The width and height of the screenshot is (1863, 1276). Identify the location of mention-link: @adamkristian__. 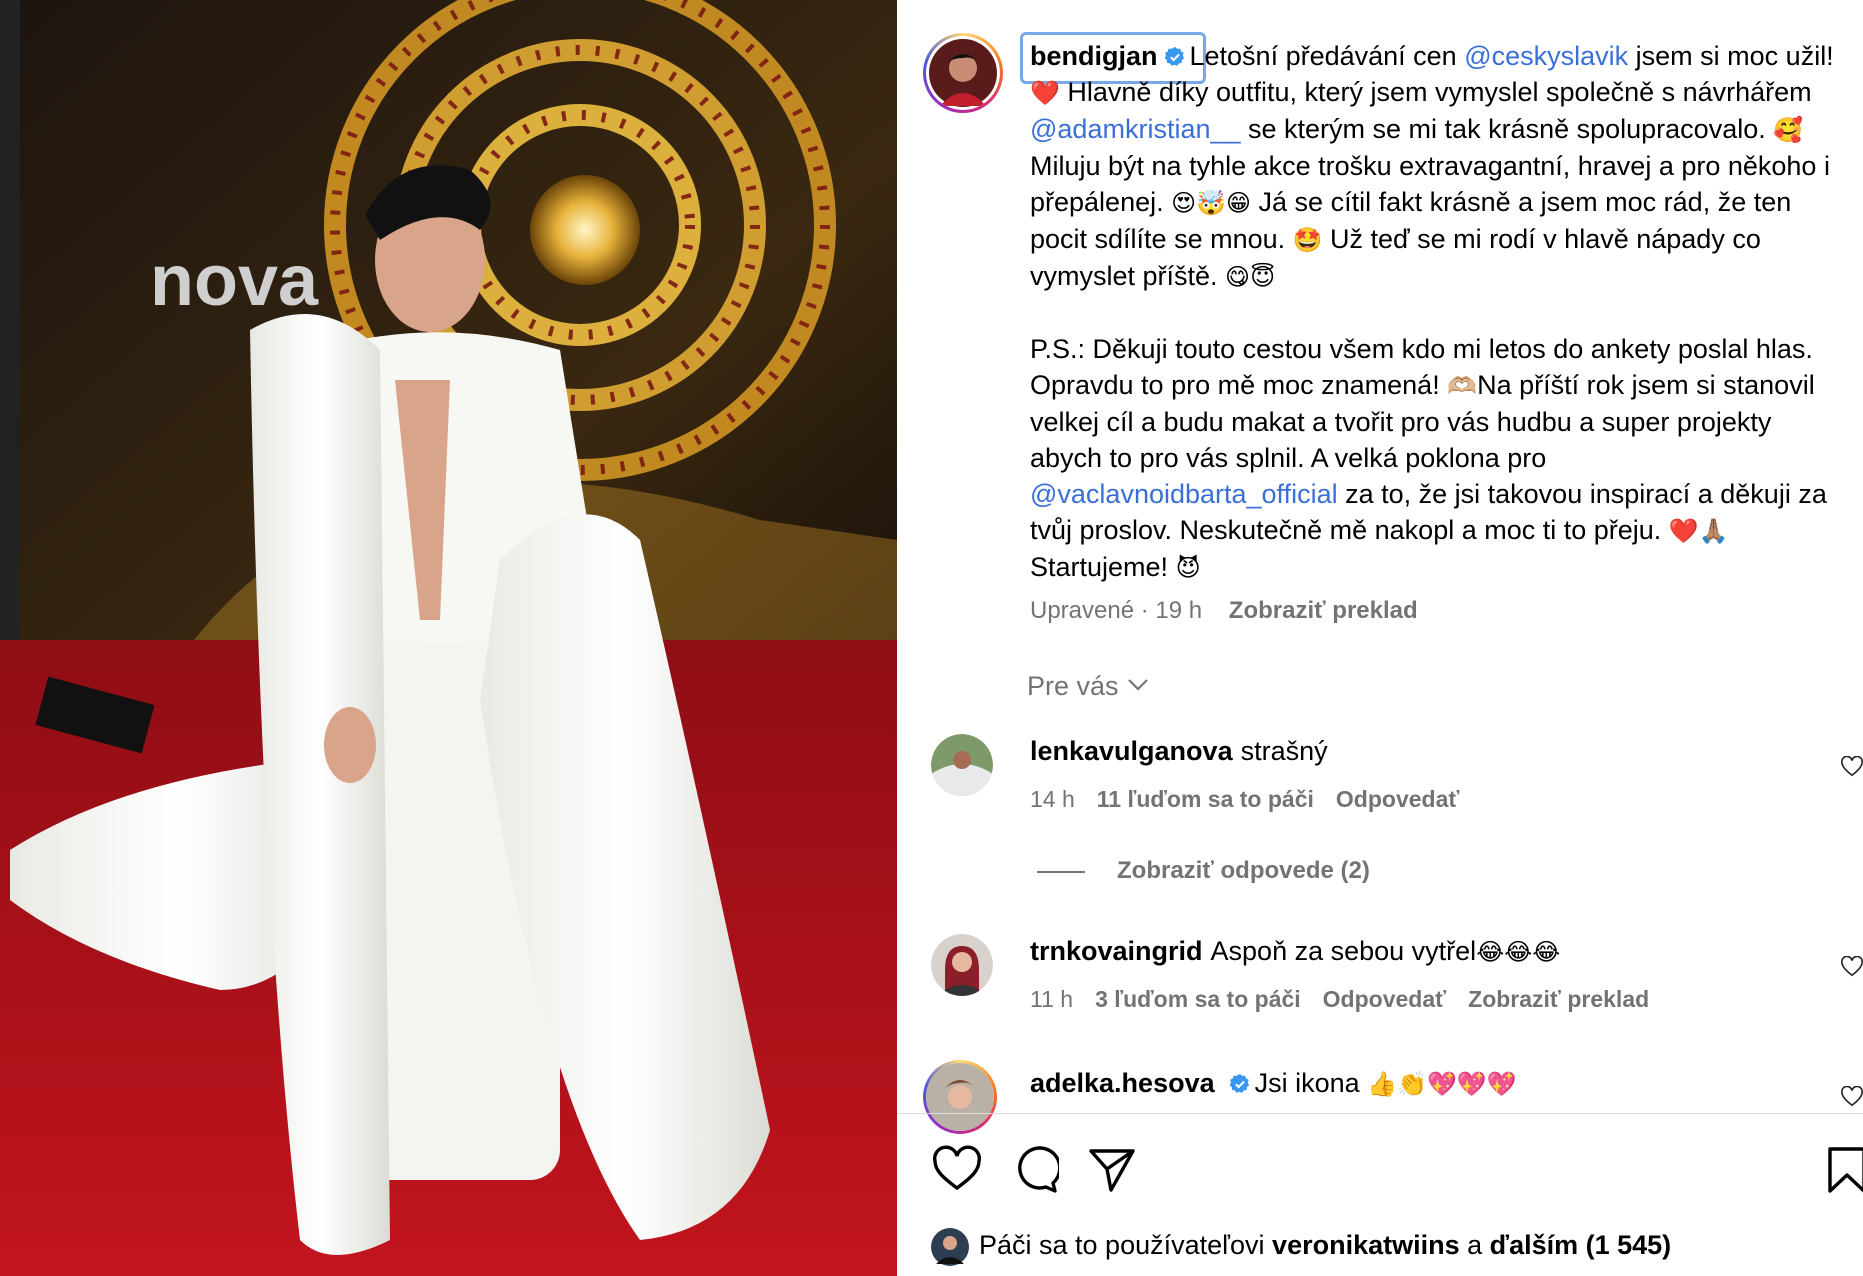
(1135, 129).